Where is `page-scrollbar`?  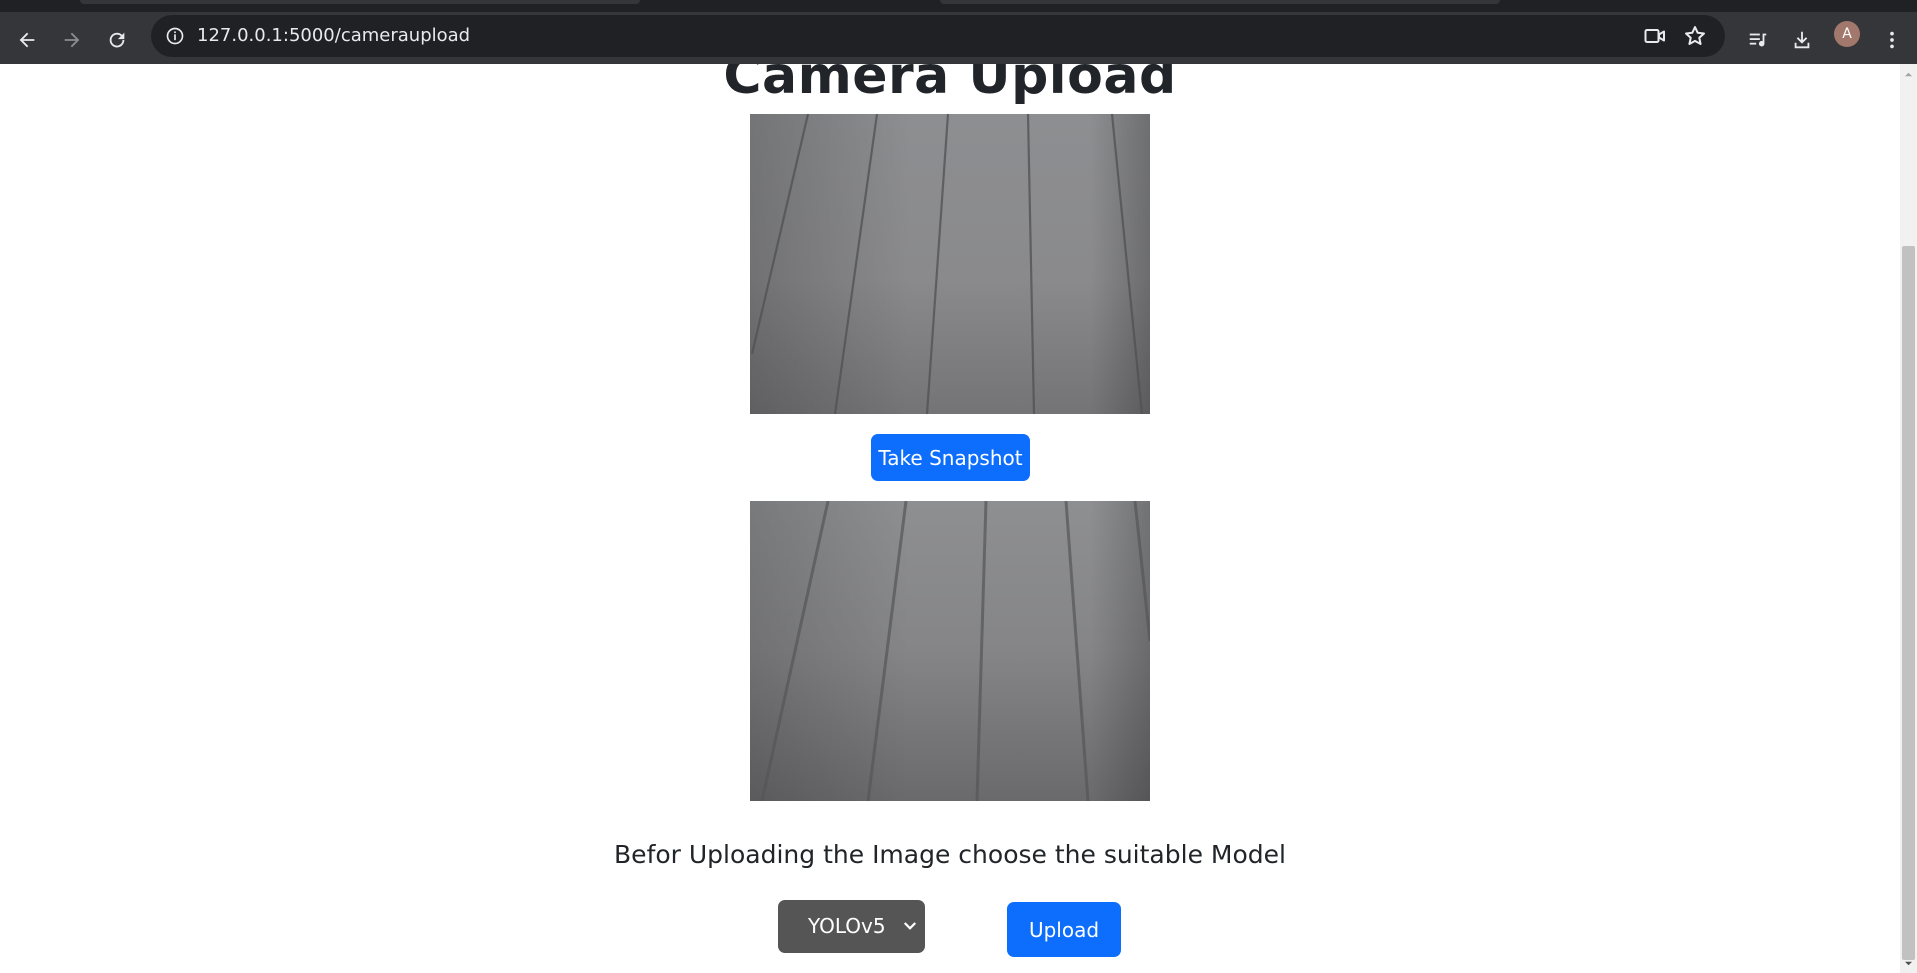
page-scrollbar is located at coordinates (1908, 518).